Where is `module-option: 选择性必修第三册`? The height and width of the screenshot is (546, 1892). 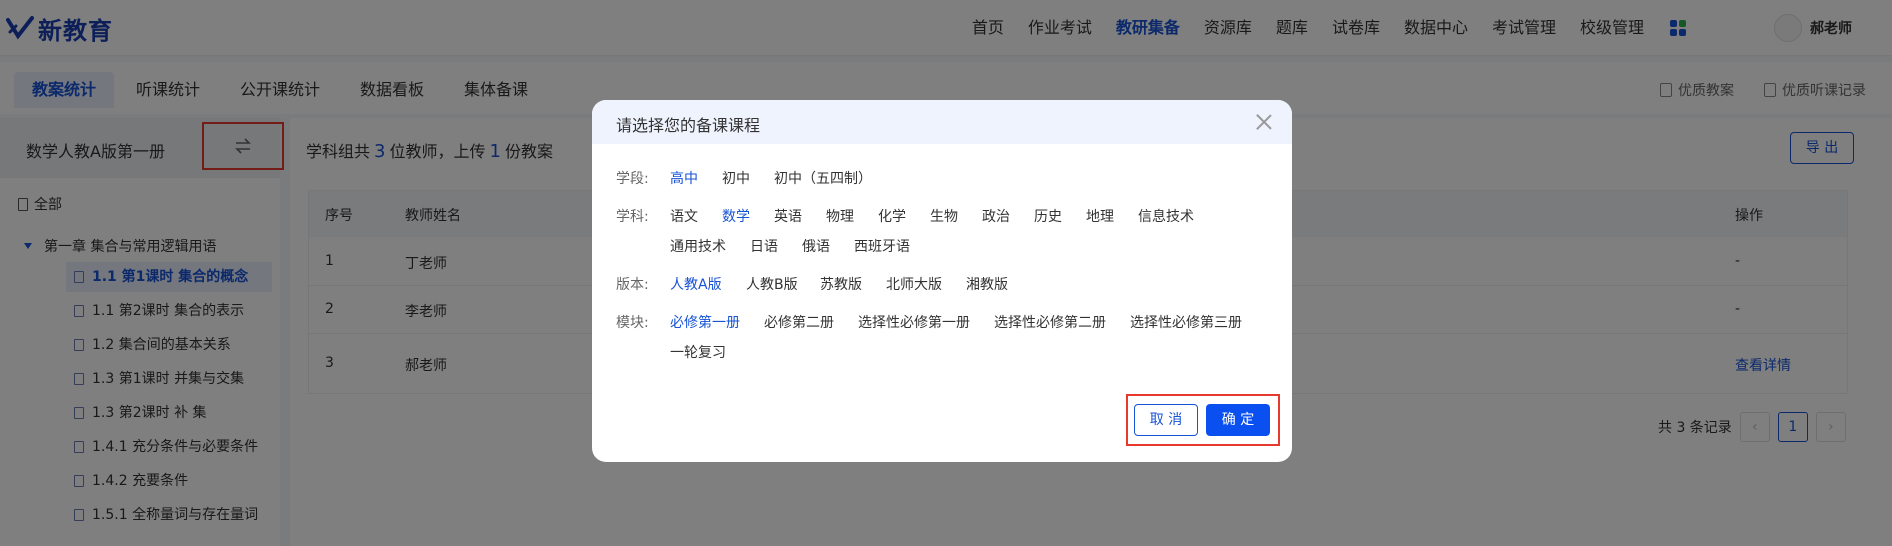
module-option: 选择性必修第三册 is located at coordinates (1186, 322).